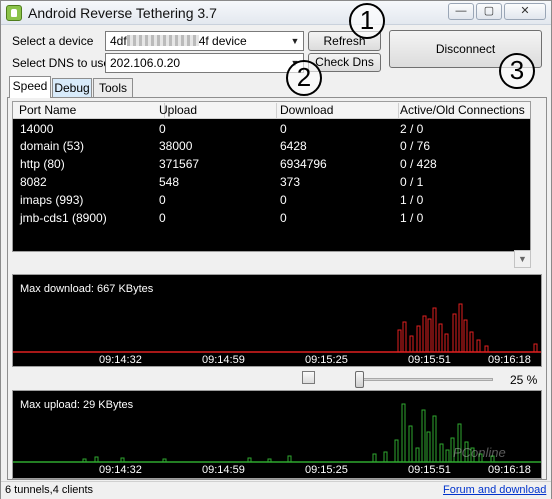 Image resolution: width=552 pixels, height=499 pixels. Describe the element at coordinates (295, 41) in the screenshot. I see `chevron-down-icon: ▼` at that location.